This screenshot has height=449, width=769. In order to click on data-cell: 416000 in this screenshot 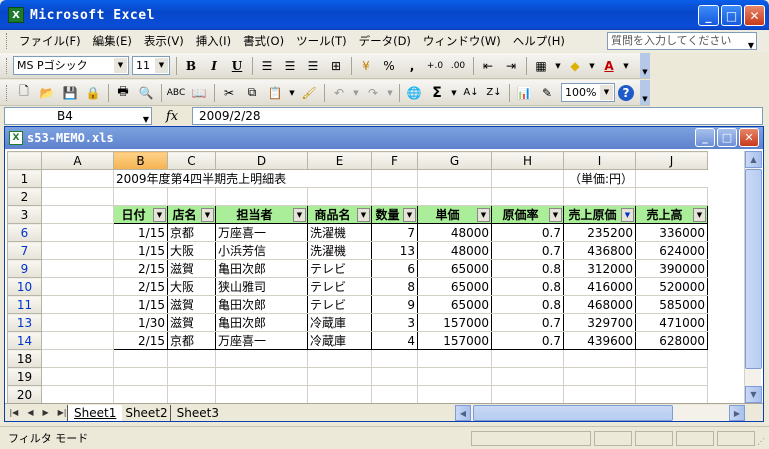, I will do `click(599, 286)`.